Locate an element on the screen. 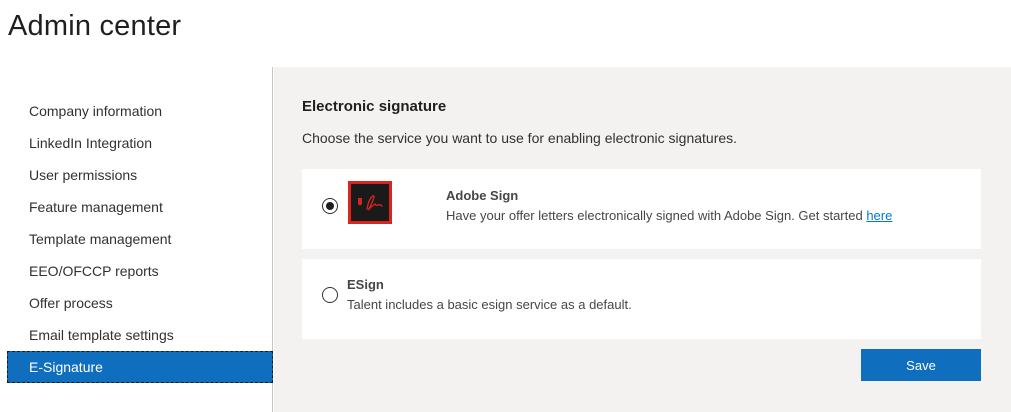 Image resolution: width=1011 pixels, height=412 pixels. adobe-sign-title: Adobe Sign is located at coordinates (482, 195).